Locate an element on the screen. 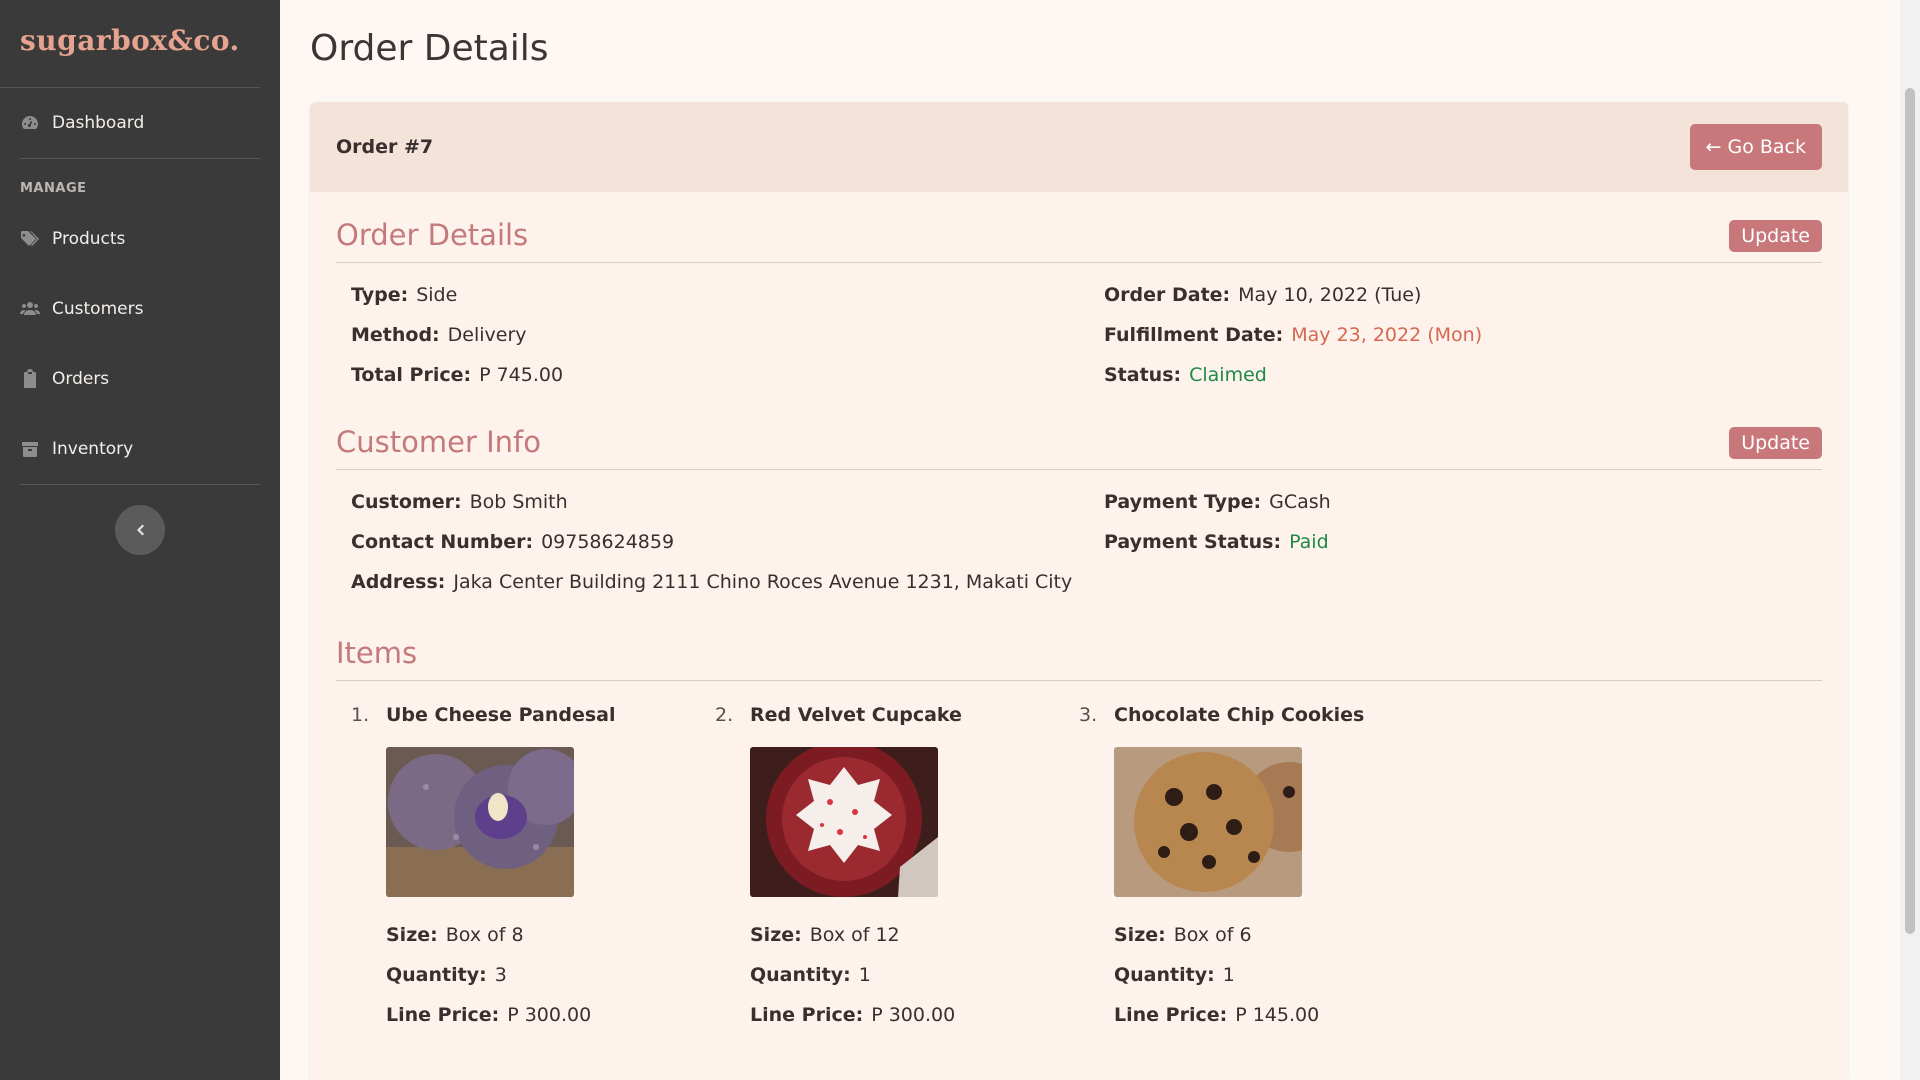  item-name: Chocolate Chip Cookies is located at coordinates (1239, 715).